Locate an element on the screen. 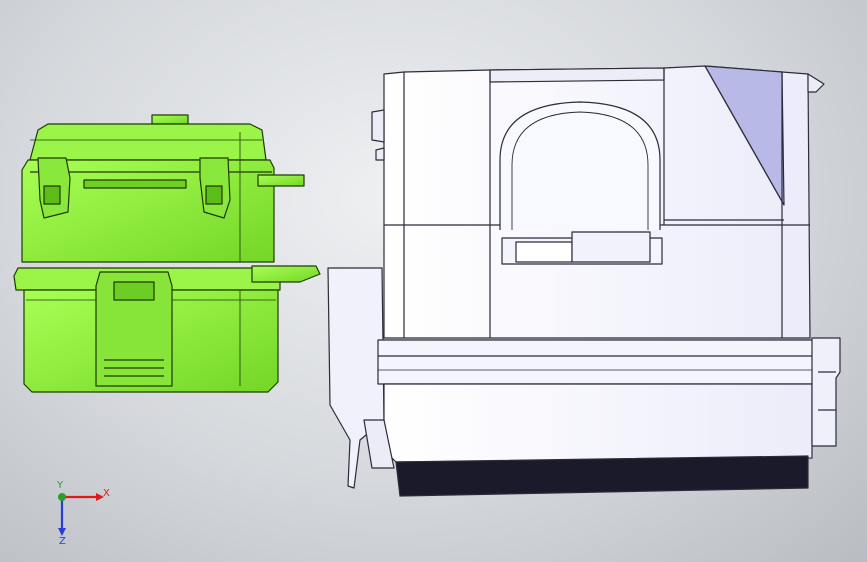 Image resolution: width=867 pixels, height=562 pixels. axis-triad: X Y Z is located at coordinates (83, 513).